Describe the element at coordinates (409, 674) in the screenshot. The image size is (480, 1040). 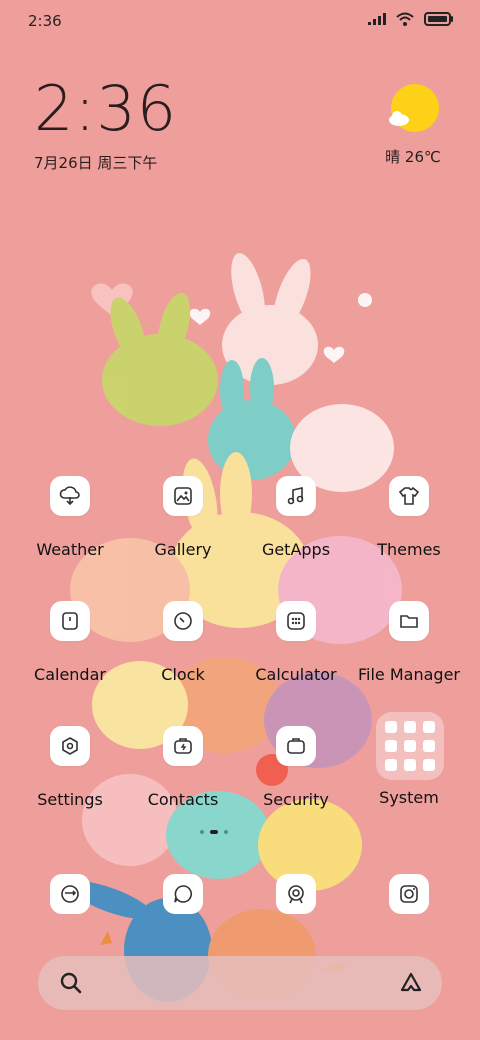
I see `app-label: File Manager` at that location.